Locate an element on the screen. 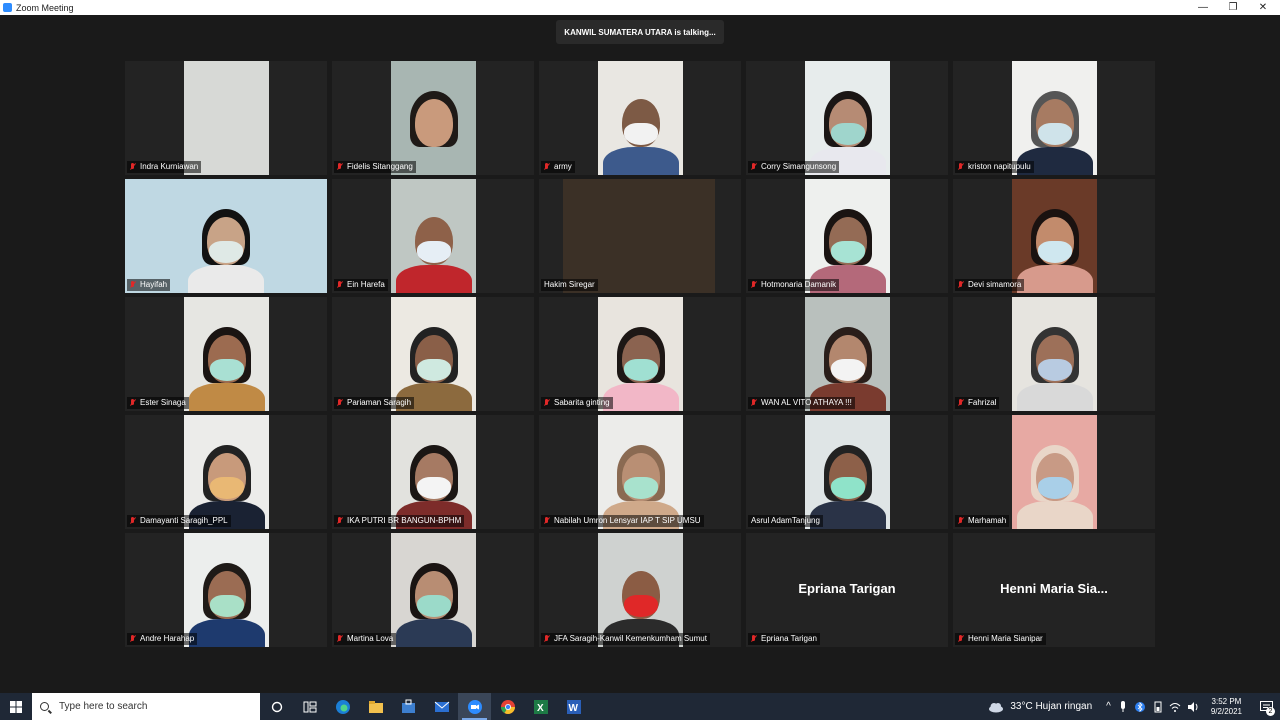 The image size is (1280, 720). participant-tile: Devi simamora is located at coordinates (1054, 236).